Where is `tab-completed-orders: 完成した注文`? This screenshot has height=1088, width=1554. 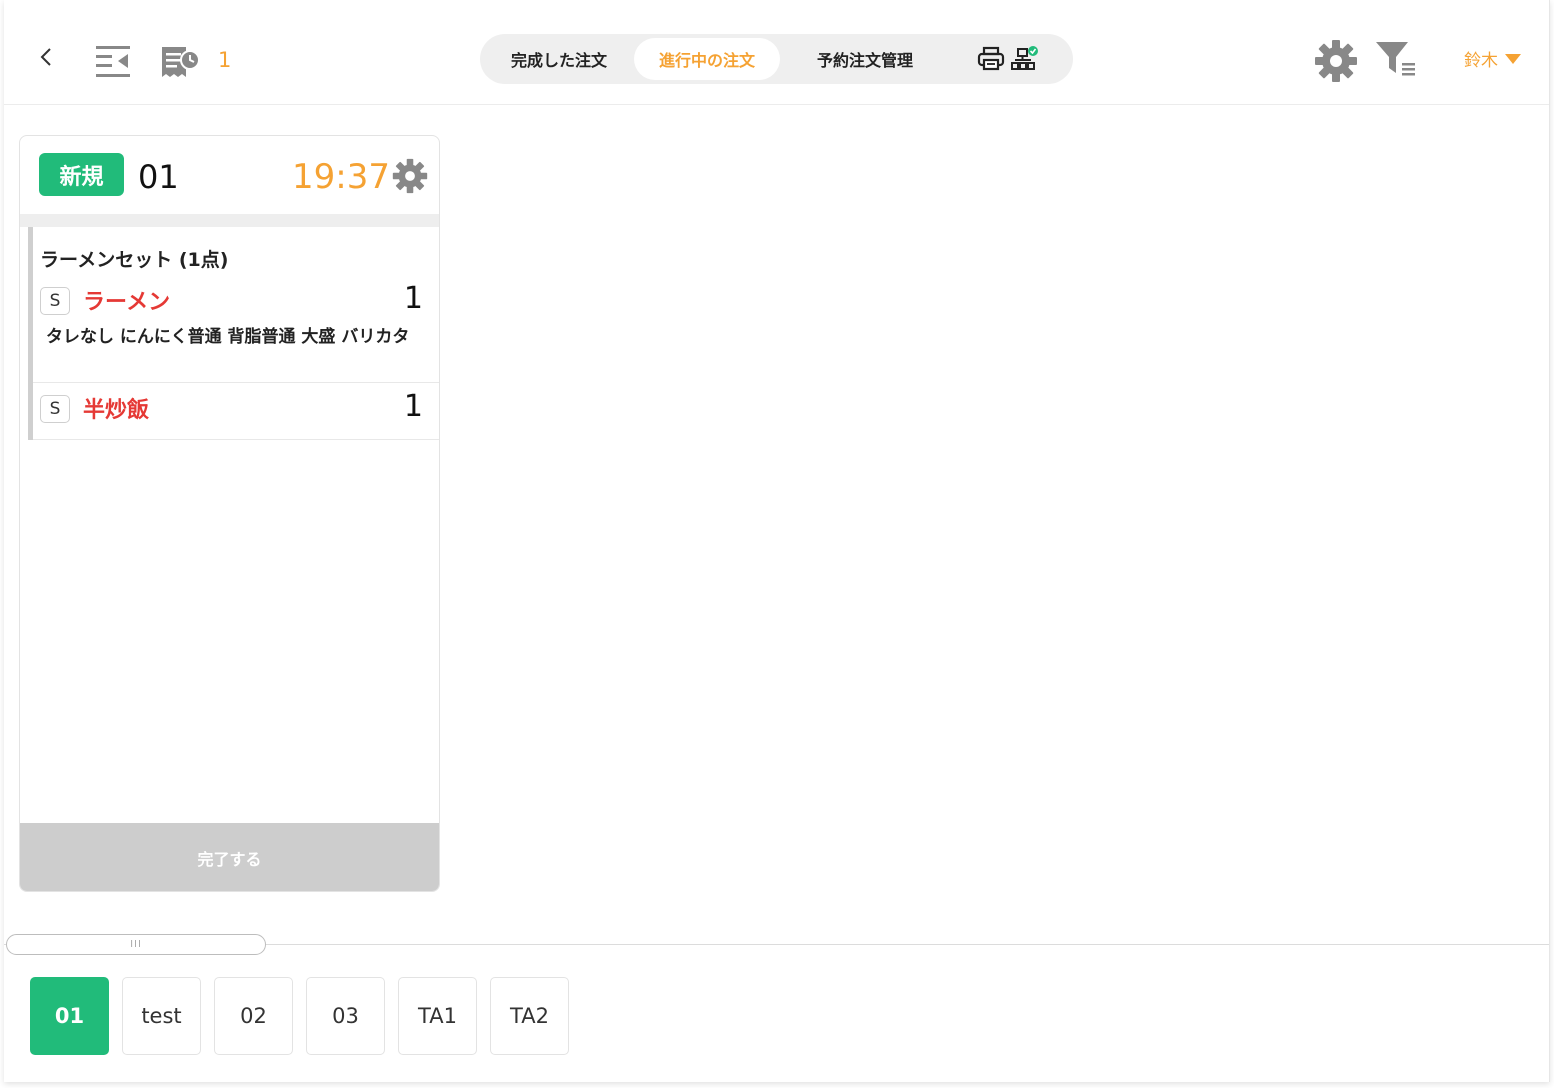 tab-completed-orders: 完成した注文 is located at coordinates (559, 59).